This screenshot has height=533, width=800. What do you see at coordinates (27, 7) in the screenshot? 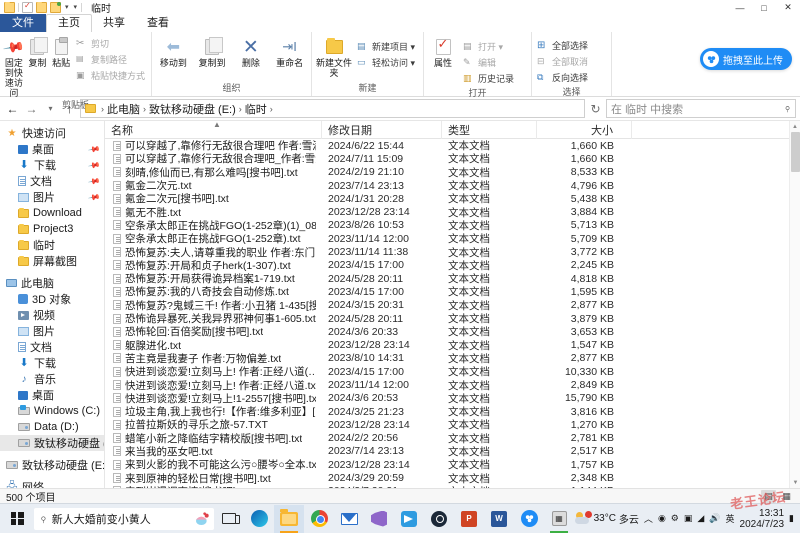
I see `properties-icon` at bounding box center [27, 7].